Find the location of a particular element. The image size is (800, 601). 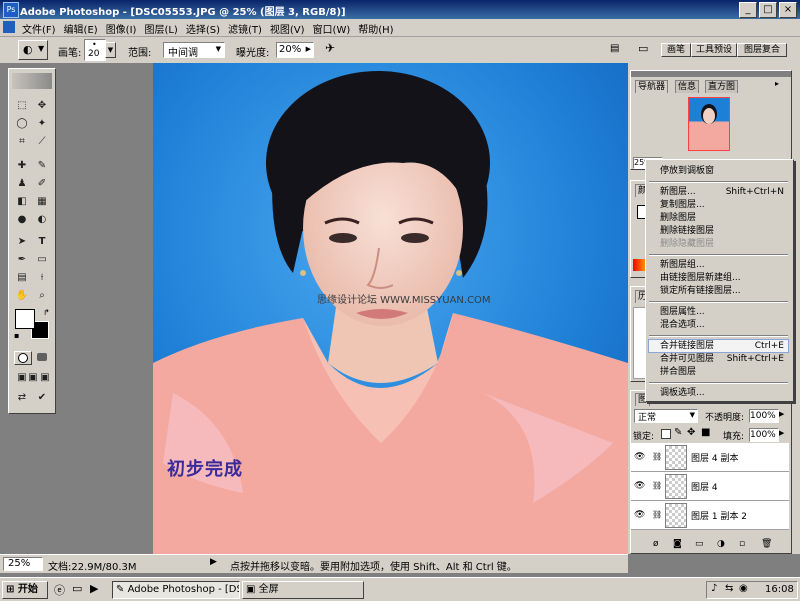

menu-item-dock-to-palette-well: 停放到调板窗 is located at coordinates (724, 171).